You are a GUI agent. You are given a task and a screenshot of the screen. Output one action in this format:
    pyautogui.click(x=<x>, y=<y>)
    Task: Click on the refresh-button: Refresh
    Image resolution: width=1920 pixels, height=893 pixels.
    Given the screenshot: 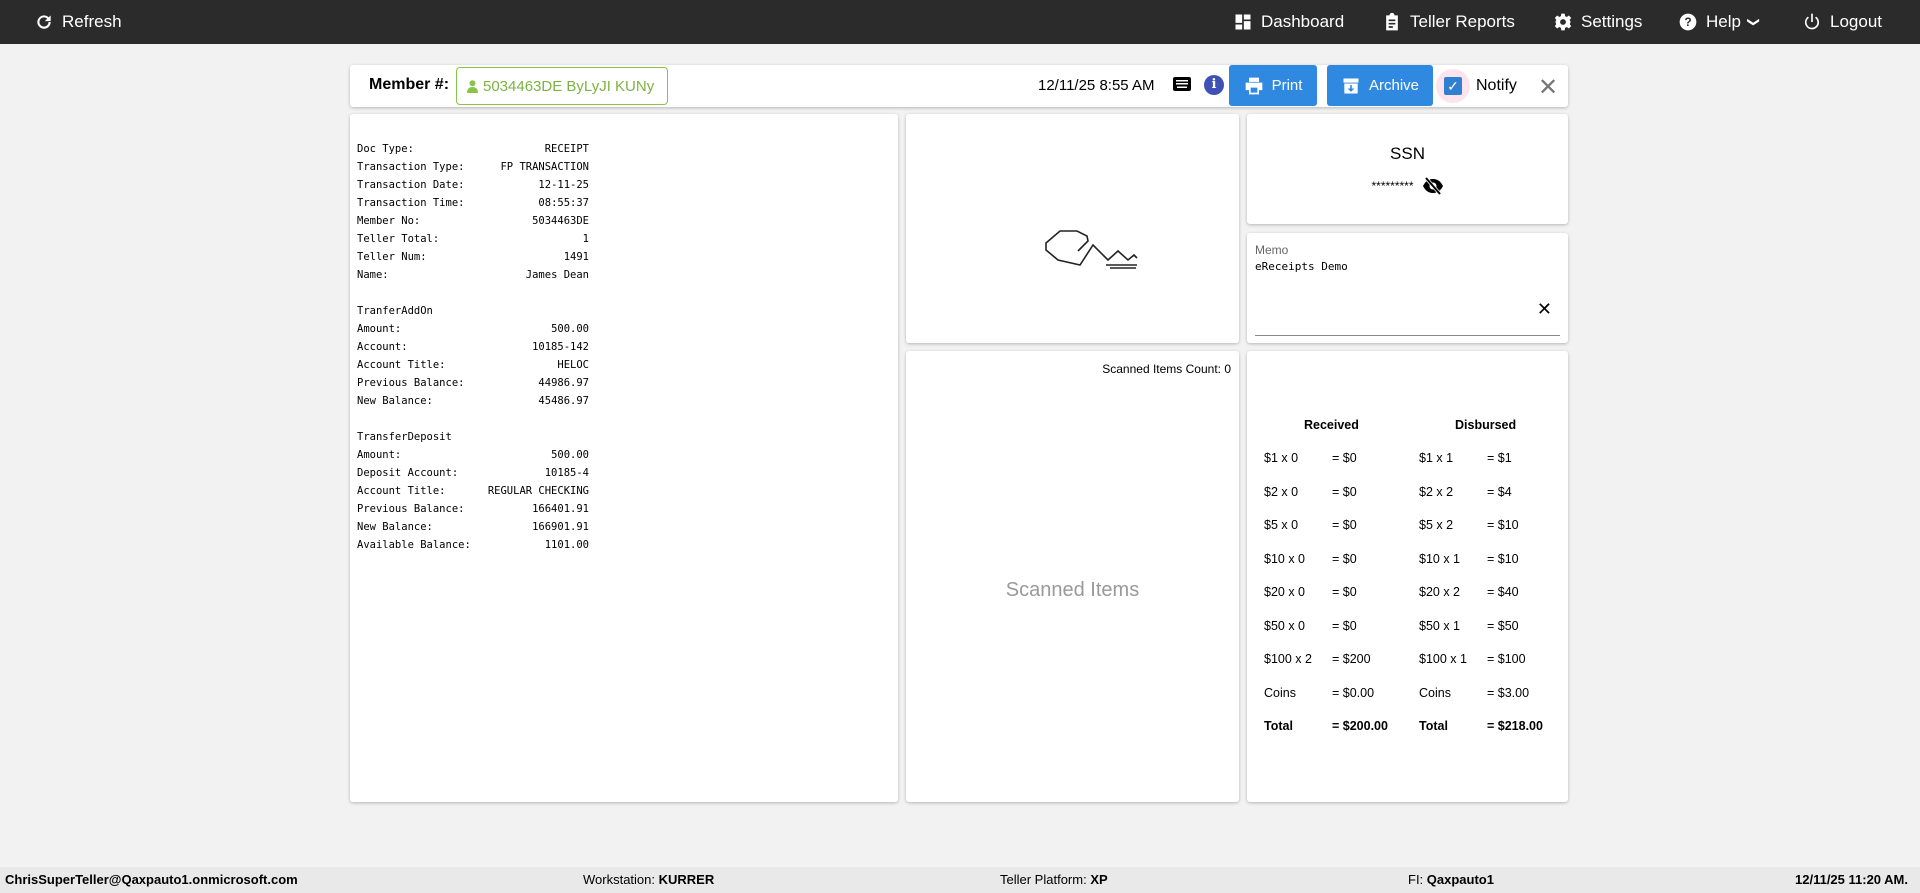 What is the action you would take?
    pyautogui.click(x=78, y=22)
    